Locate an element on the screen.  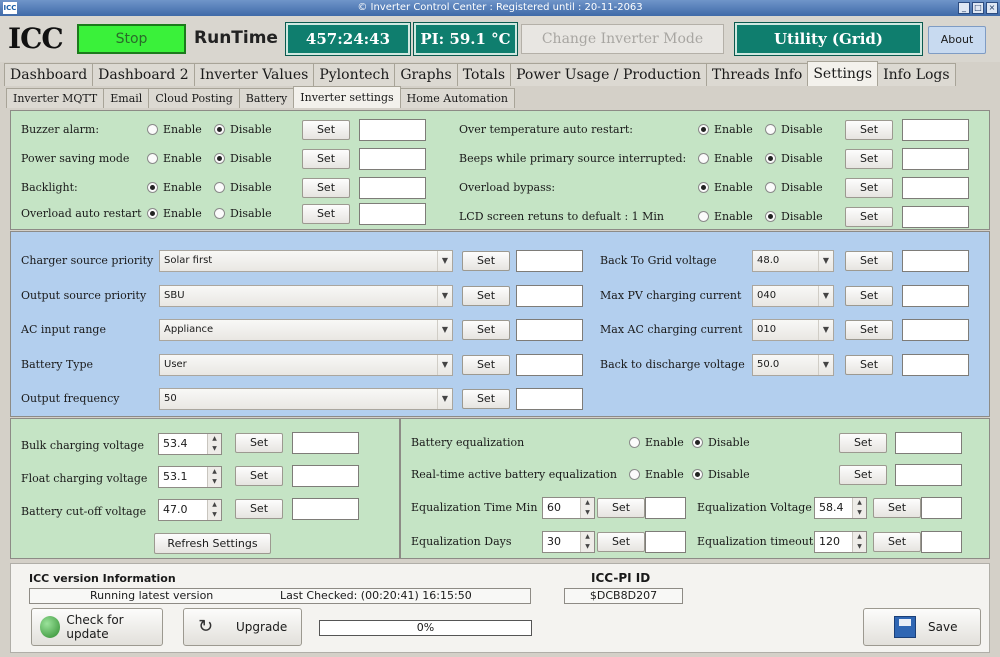
change-inverter-mode-button: Change Inverter Mode is located at coordinates (622, 39).